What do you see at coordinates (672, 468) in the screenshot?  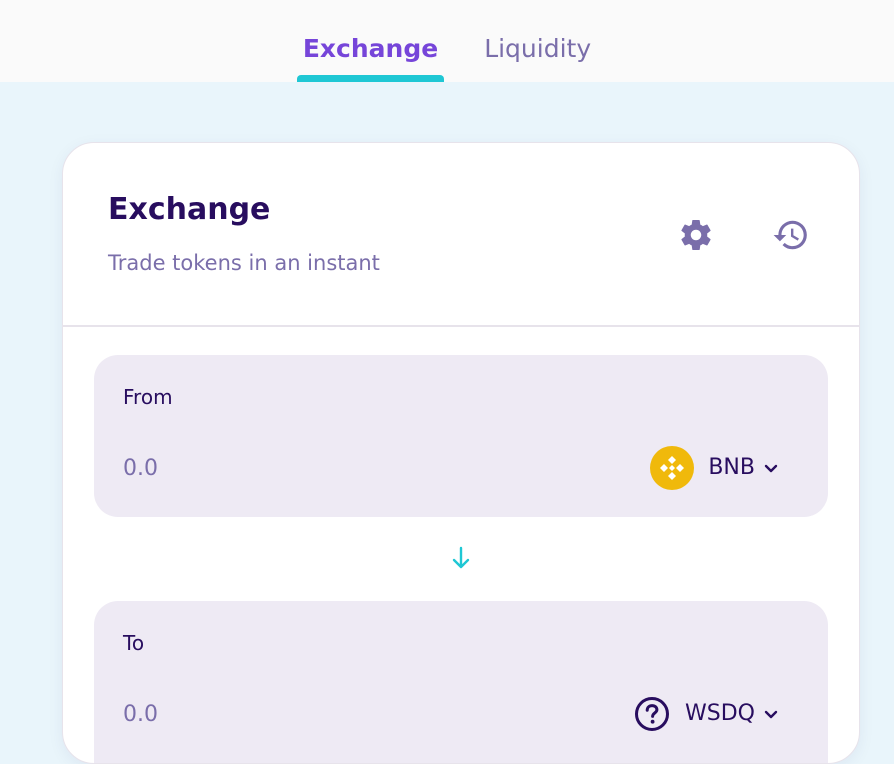 I see `bnb-logo-icon` at bounding box center [672, 468].